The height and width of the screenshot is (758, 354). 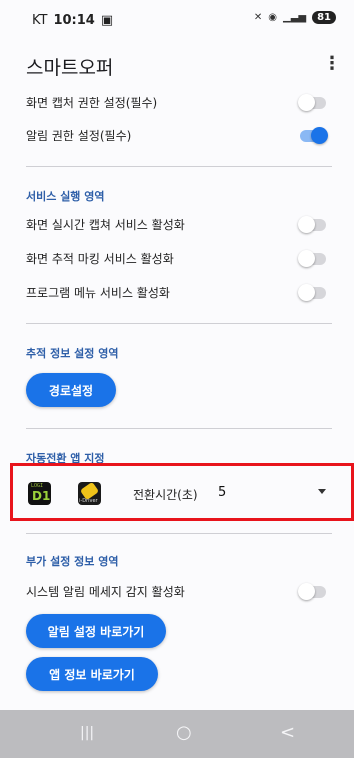 I want to click on clock: 10:14, so click(x=74, y=20).